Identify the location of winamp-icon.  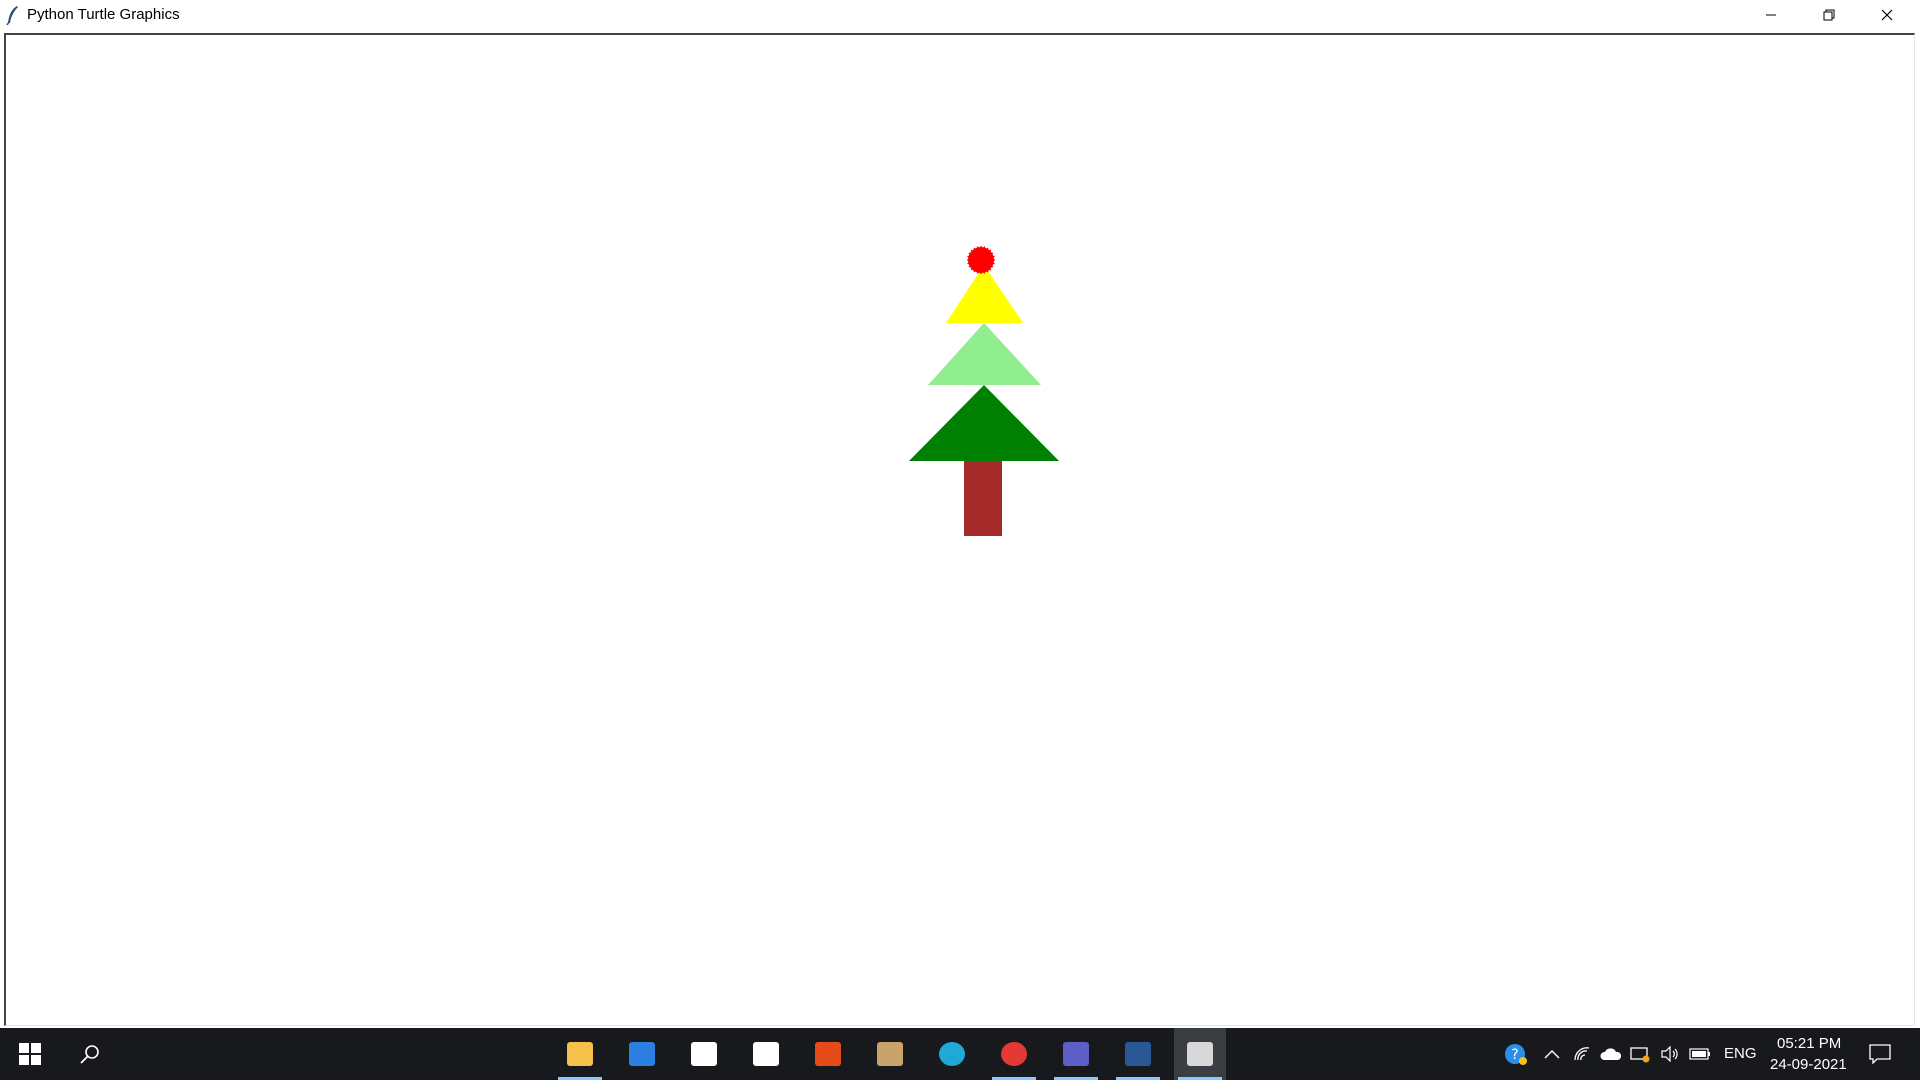
(766, 1054).